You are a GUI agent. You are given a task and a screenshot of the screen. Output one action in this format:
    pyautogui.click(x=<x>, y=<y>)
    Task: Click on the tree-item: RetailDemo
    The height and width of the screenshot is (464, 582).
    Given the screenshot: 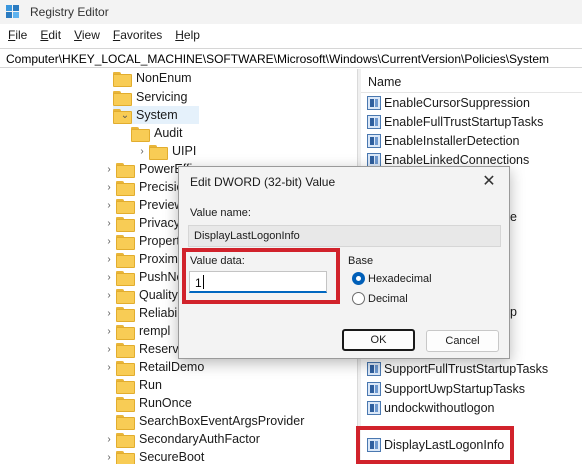 What is the action you would take?
    pyautogui.click(x=160, y=367)
    